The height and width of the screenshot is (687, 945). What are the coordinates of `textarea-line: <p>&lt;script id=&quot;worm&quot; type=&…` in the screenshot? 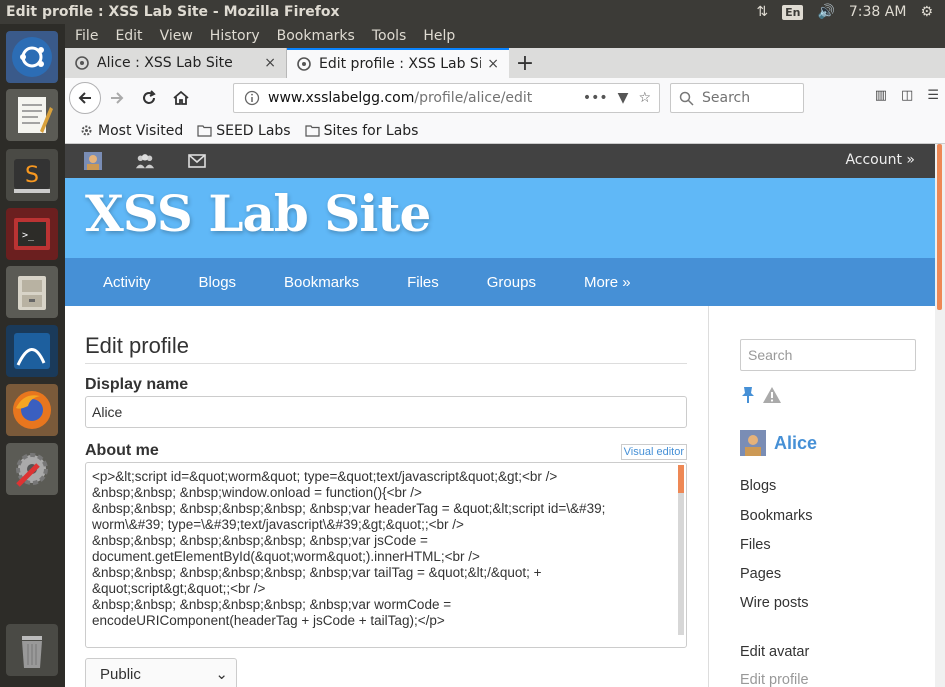 It's located at (325, 476).